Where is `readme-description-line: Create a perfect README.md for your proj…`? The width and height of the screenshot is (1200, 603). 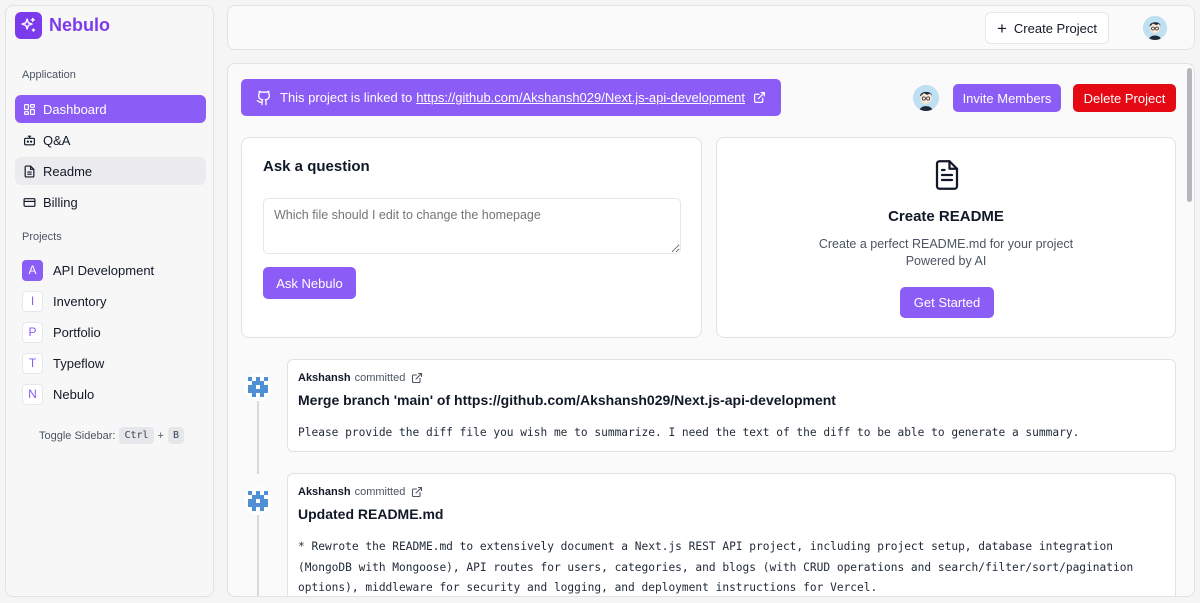
readme-description-line: Create a perfect README.md for your proj… is located at coordinates (946, 244).